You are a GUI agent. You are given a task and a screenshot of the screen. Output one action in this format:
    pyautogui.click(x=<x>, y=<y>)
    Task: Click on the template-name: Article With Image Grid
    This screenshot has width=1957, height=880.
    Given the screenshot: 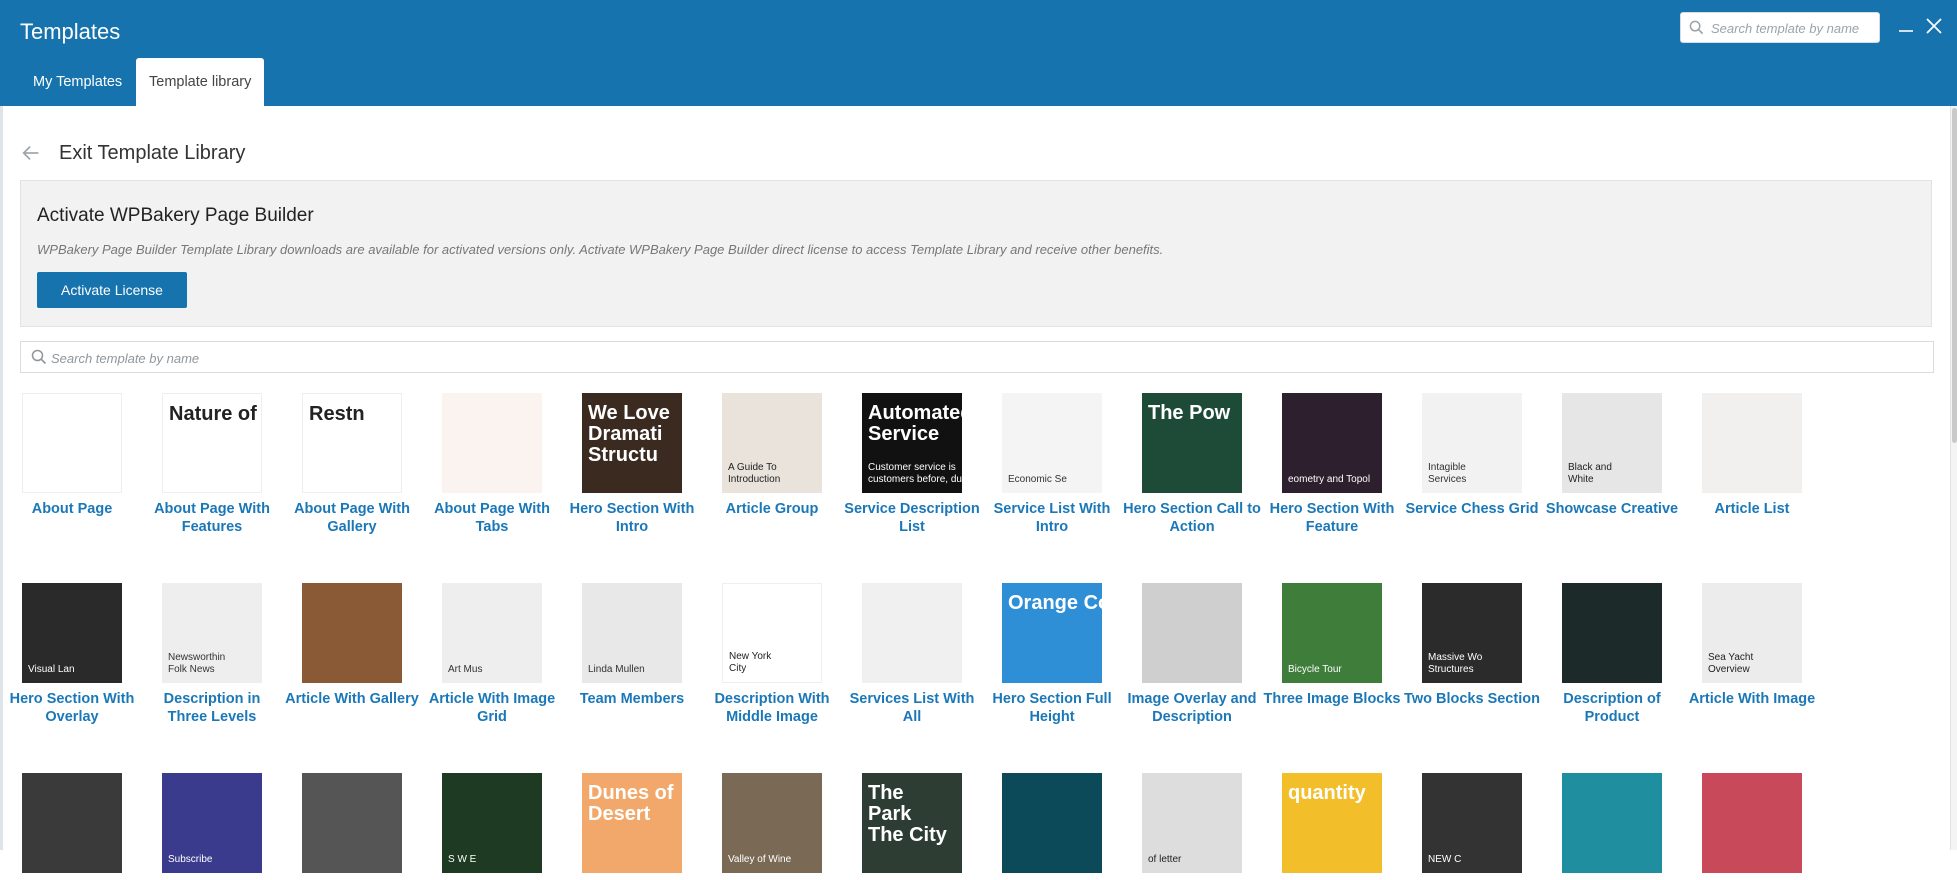 What is the action you would take?
    pyautogui.click(x=492, y=708)
    